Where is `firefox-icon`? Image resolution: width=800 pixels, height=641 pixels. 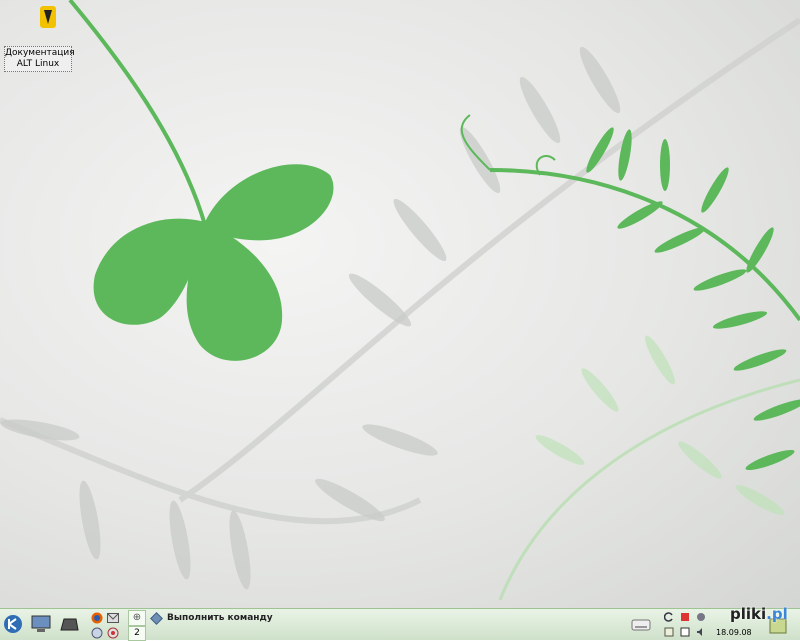 firefox-icon is located at coordinates (97, 617).